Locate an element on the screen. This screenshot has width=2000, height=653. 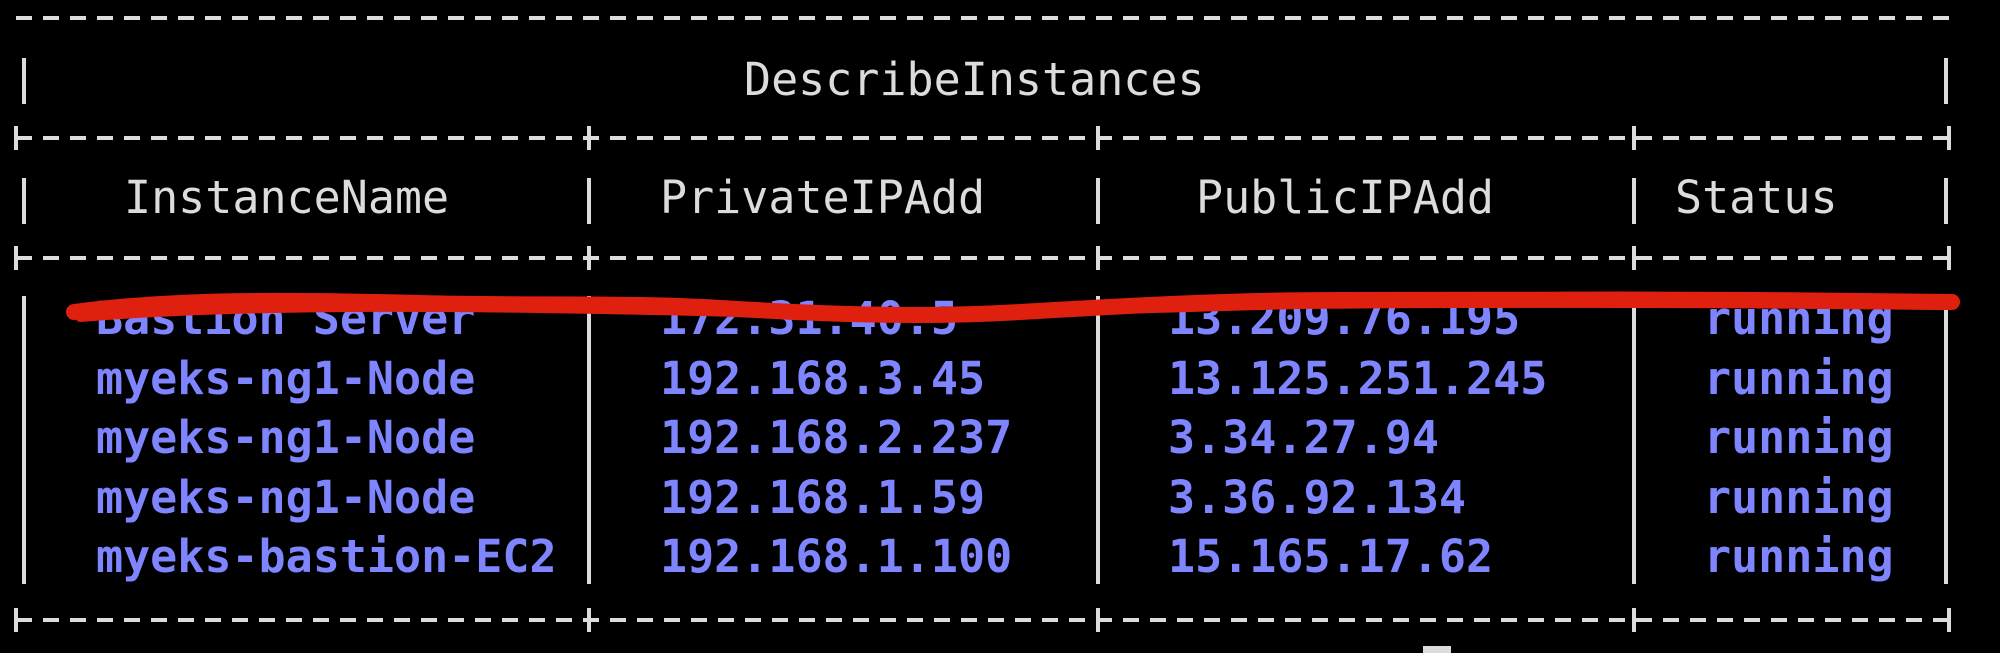
terminal-cursor is located at coordinates (1437, 649).